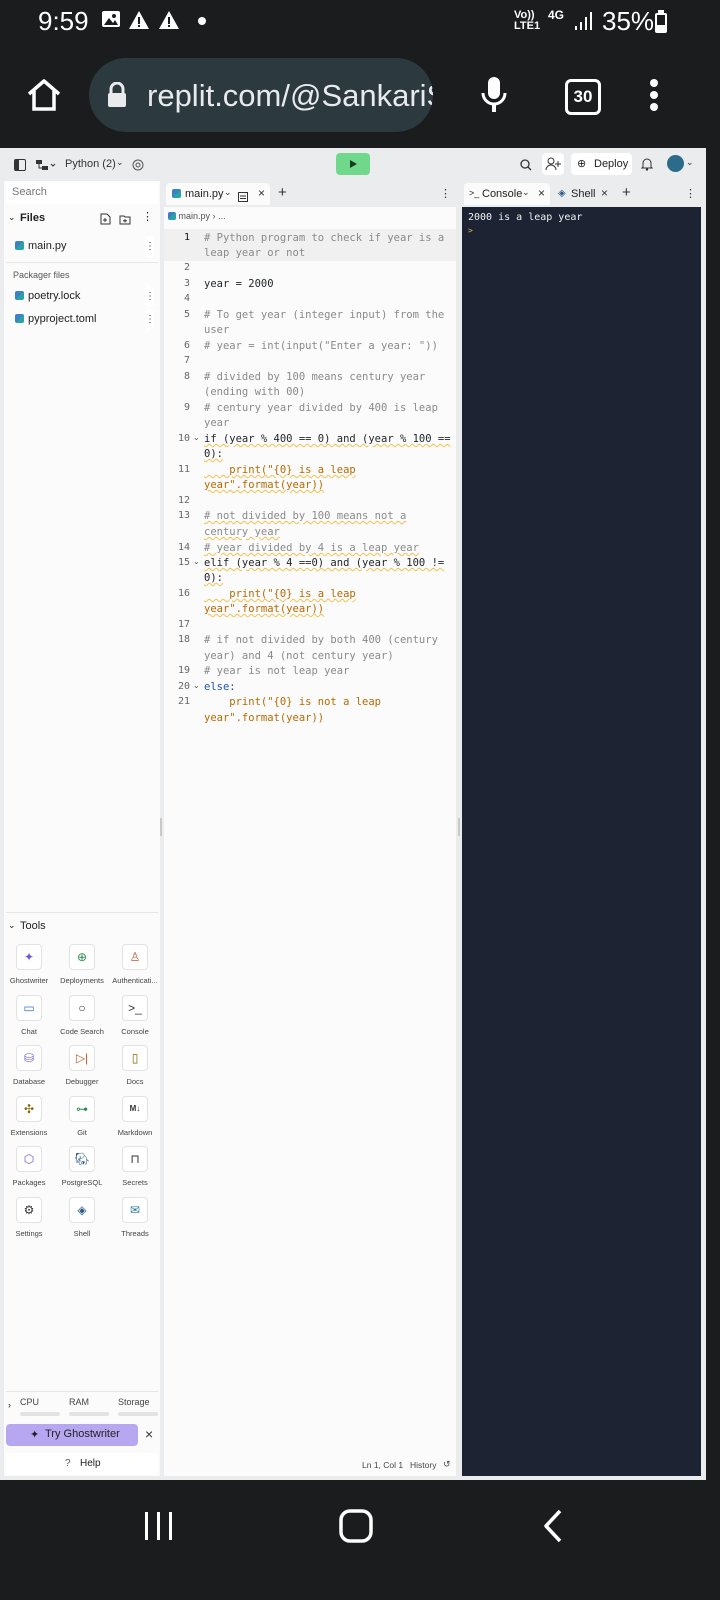 This screenshot has height=1600, width=720. Describe the element at coordinates (321, 641) in the screenshot. I see `code-line: # if not divided by both 400 (century` at that location.